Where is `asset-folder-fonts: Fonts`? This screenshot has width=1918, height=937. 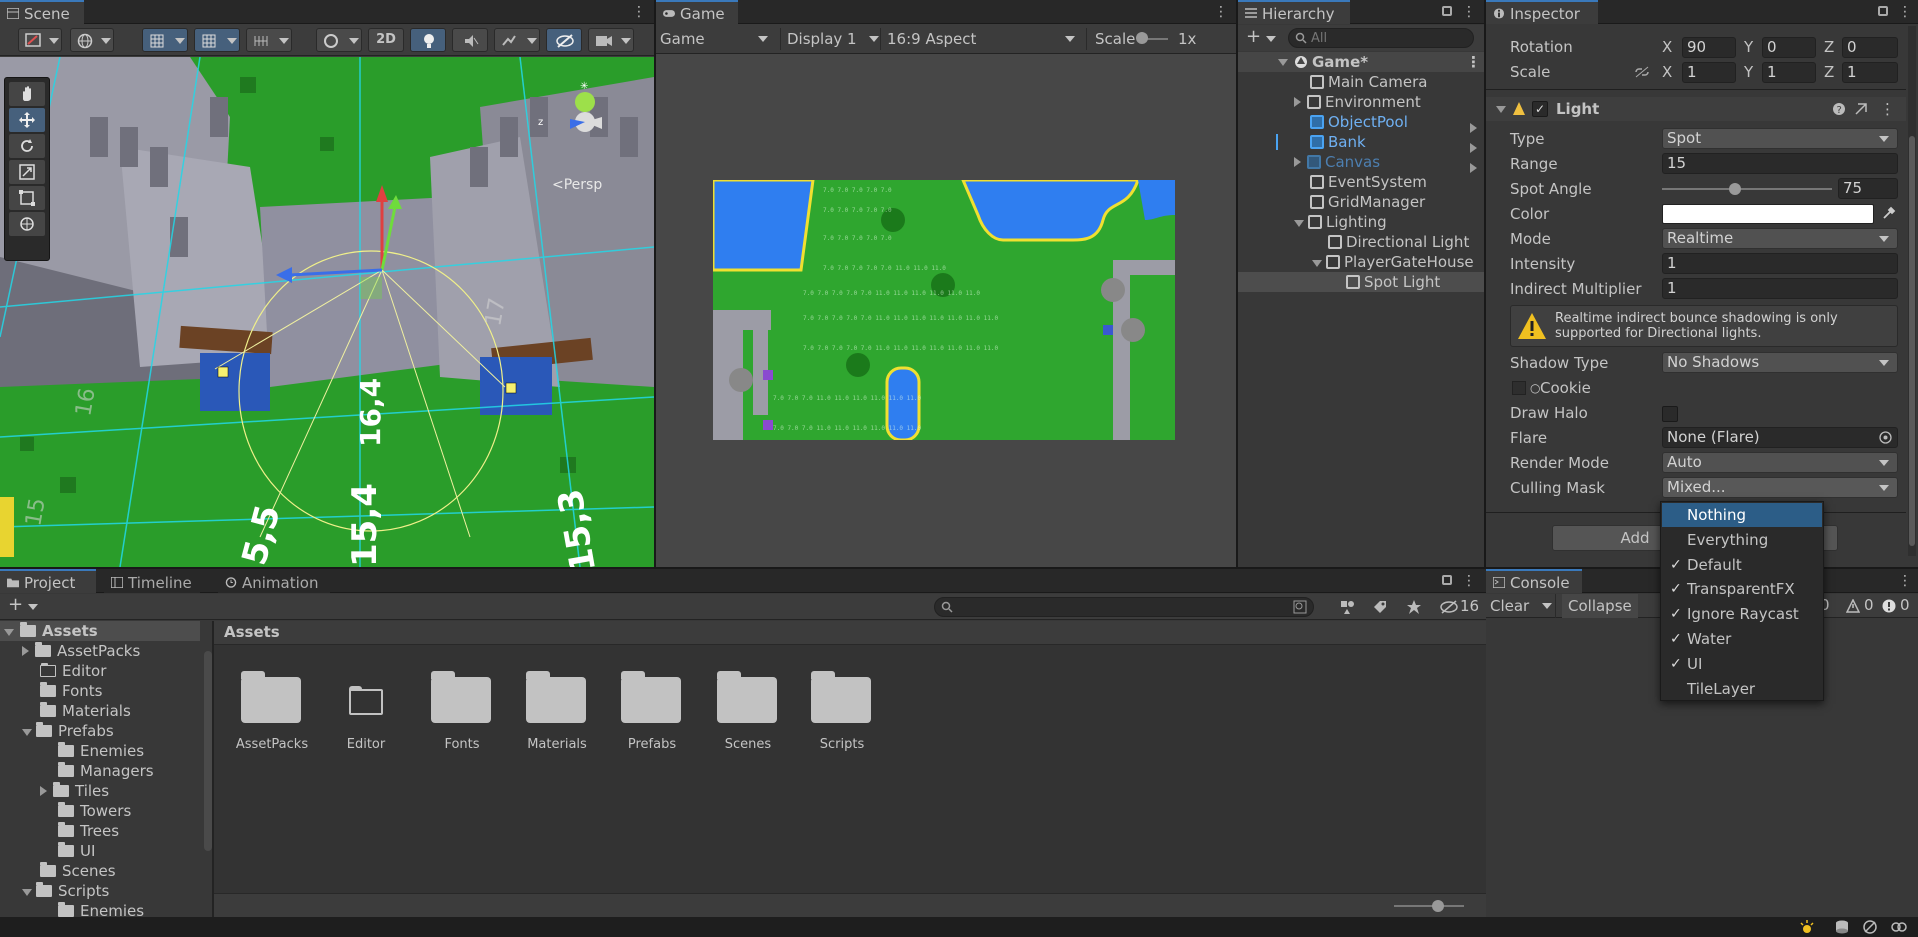 asset-folder-fonts: Fonts is located at coordinates (462, 711).